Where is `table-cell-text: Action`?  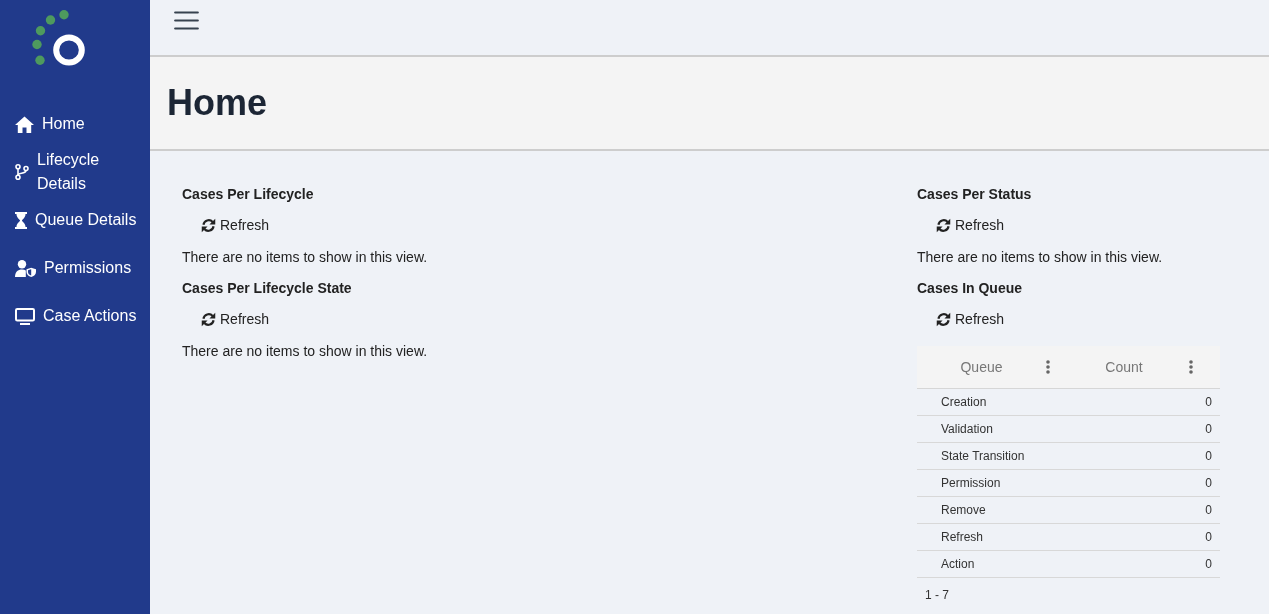 table-cell-text: Action is located at coordinates (957, 564).